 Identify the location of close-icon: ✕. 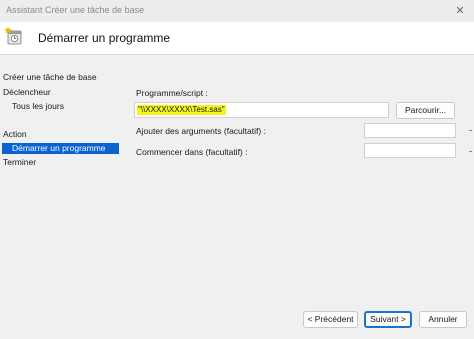
(460, 11).